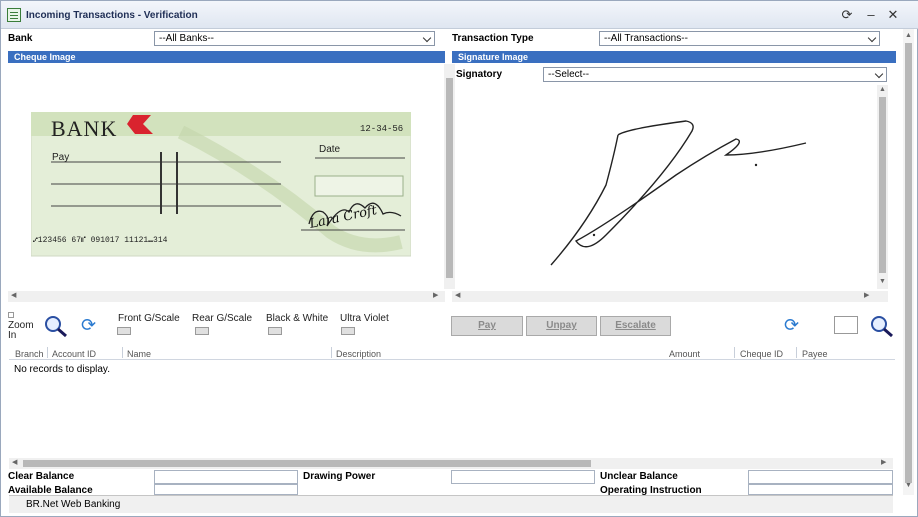 The image size is (918, 517). Describe the element at coordinates (187, 38) in the screenshot. I see `bank-select-value: --All Banks--` at that location.